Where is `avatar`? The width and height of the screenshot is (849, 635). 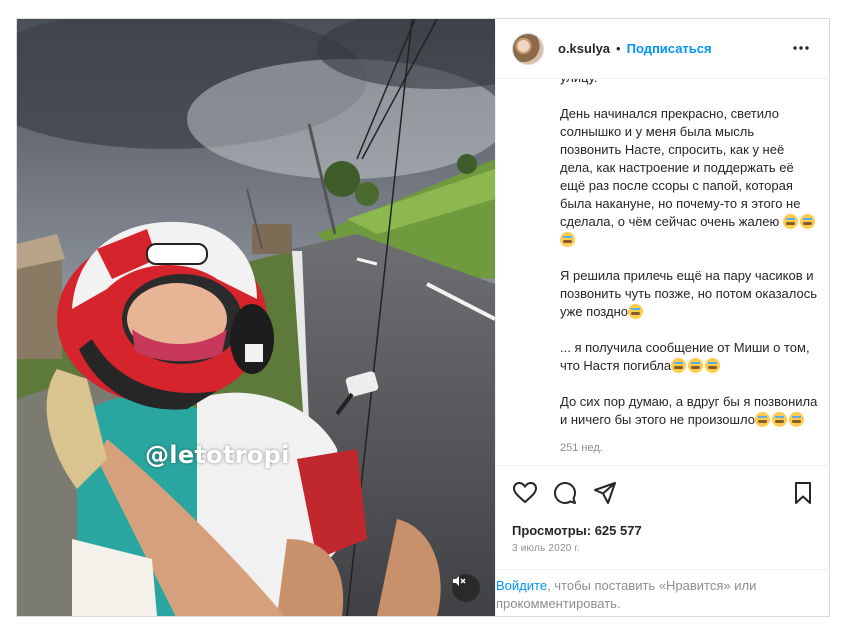 avatar is located at coordinates (528, 48).